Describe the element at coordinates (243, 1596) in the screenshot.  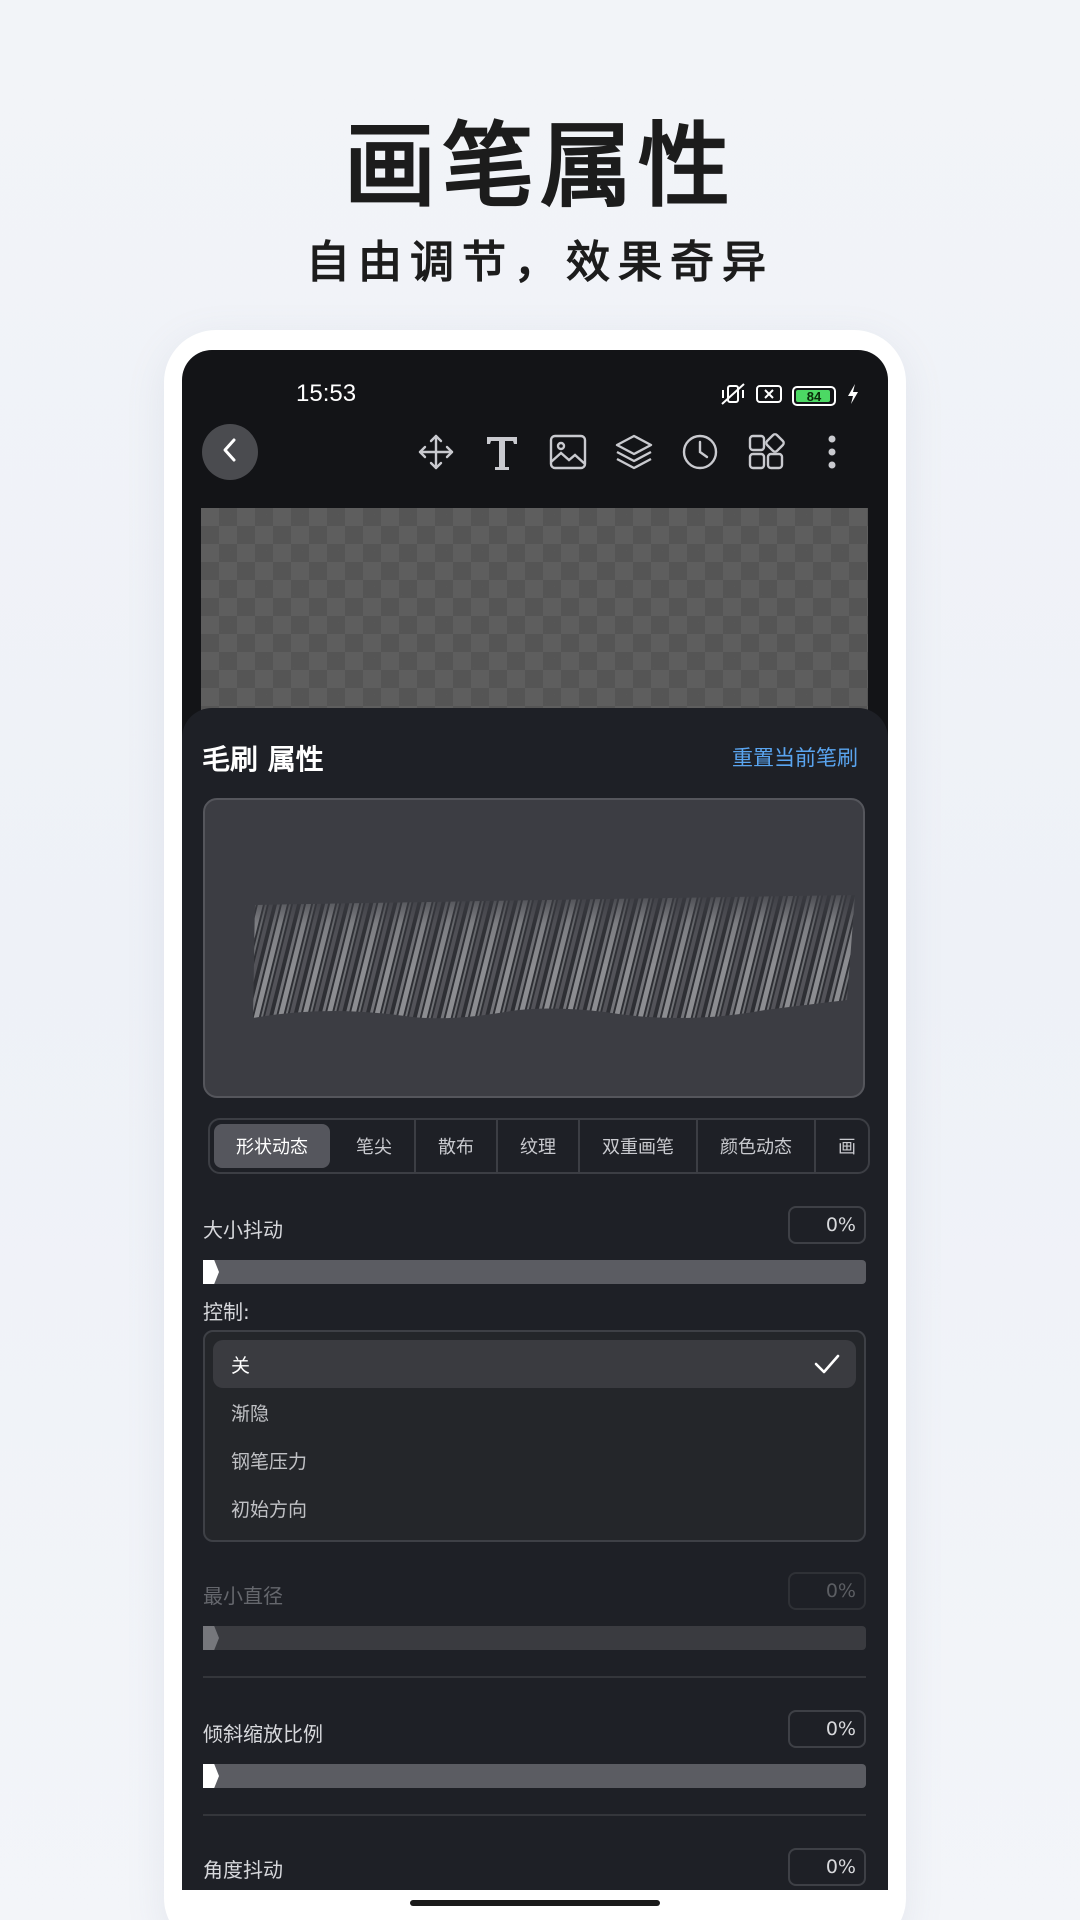
I see `min-diameter-label: 最小直径` at that location.